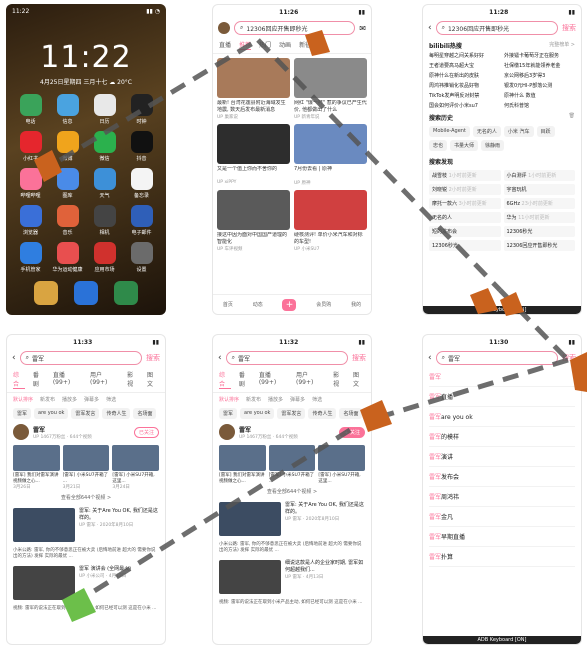 The image size is (587, 651). I want to click on app-15: 电子邮件, so click(141, 220).